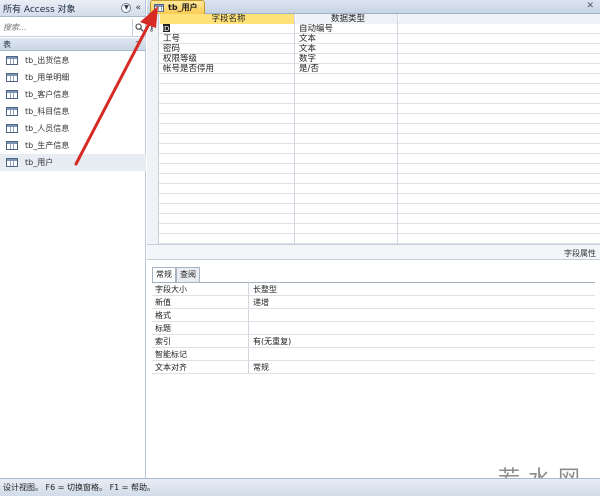 The width and height of the screenshot is (600, 496). What do you see at coordinates (227, 29) in the screenshot?
I see `field-name-cell: ID` at bounding box center [227, 29].